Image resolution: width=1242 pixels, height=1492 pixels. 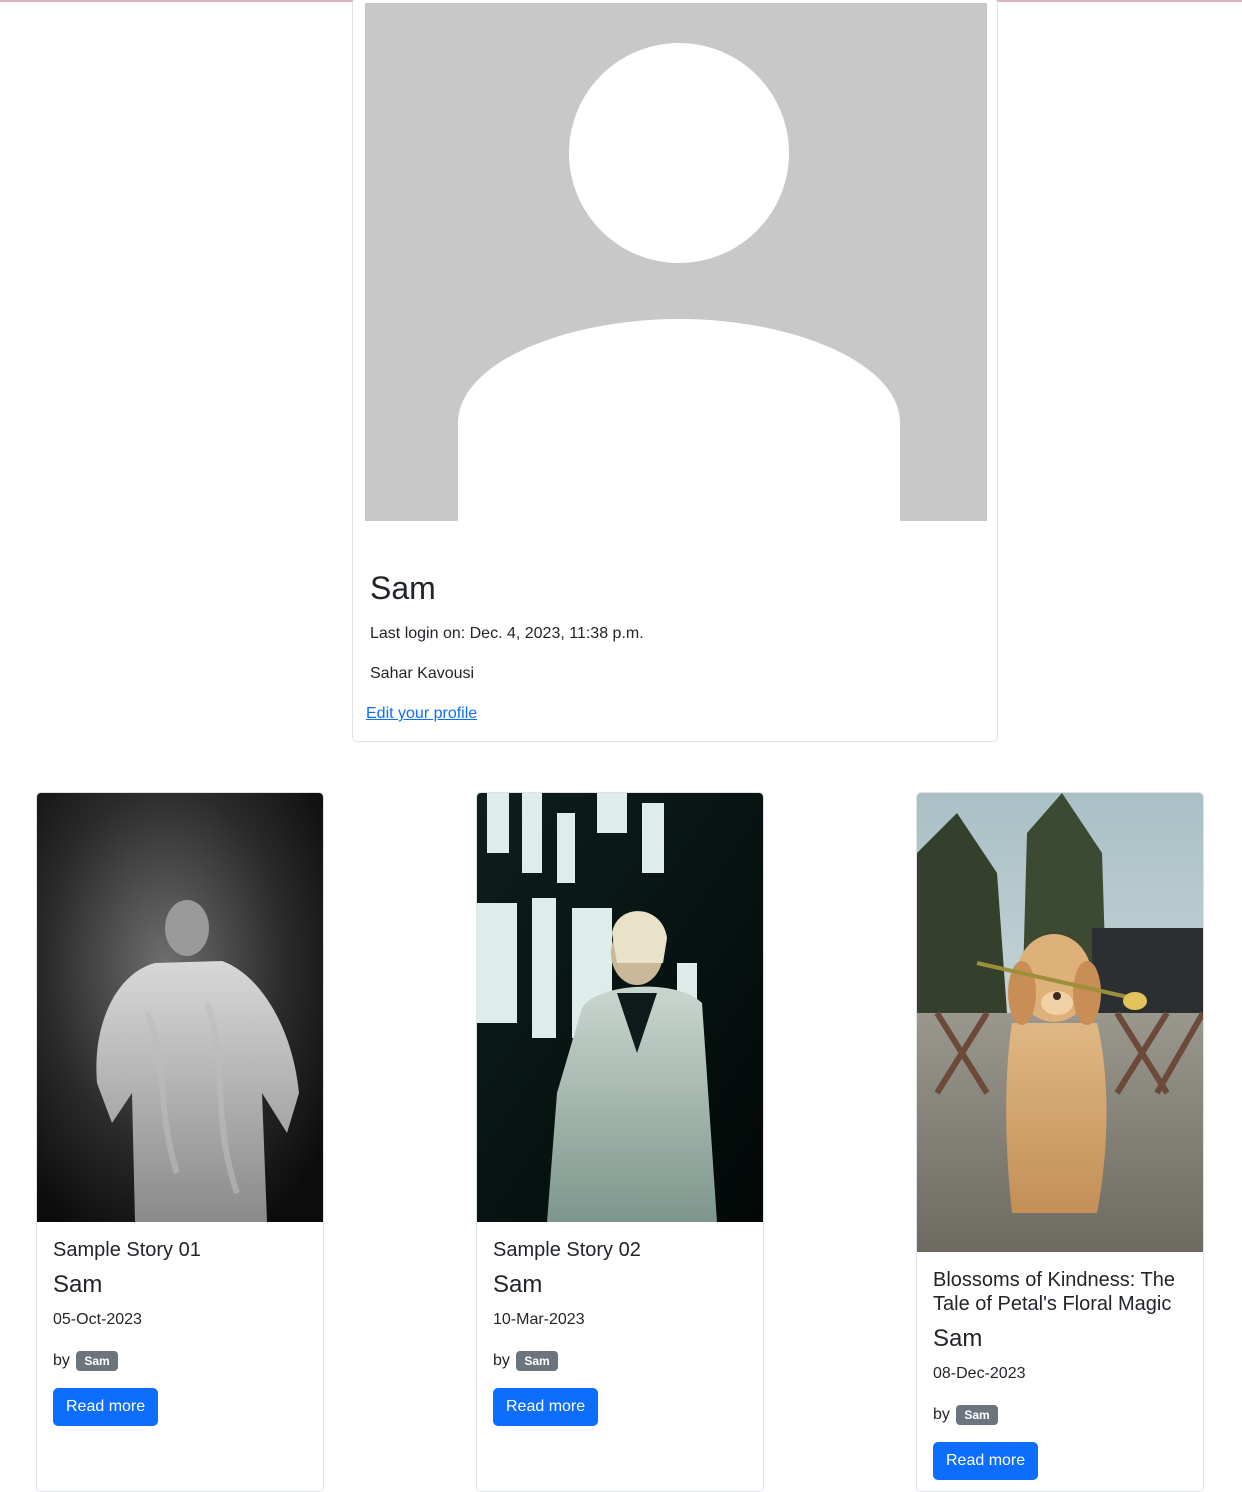 I want to click on story-title: Sample Story 02, so click(x=567, y=1250).